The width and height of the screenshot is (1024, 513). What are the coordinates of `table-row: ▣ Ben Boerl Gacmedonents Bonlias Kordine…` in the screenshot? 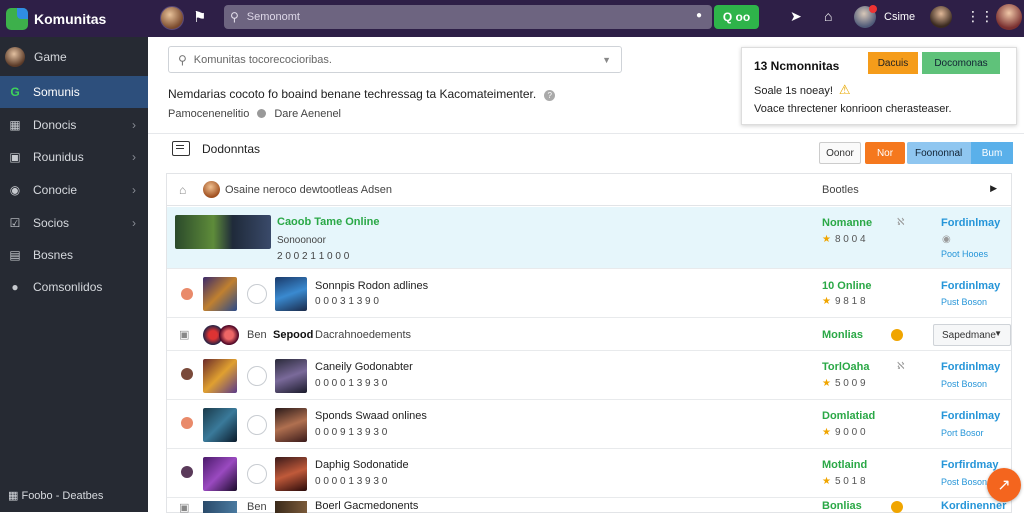 It's located at (589, 506).